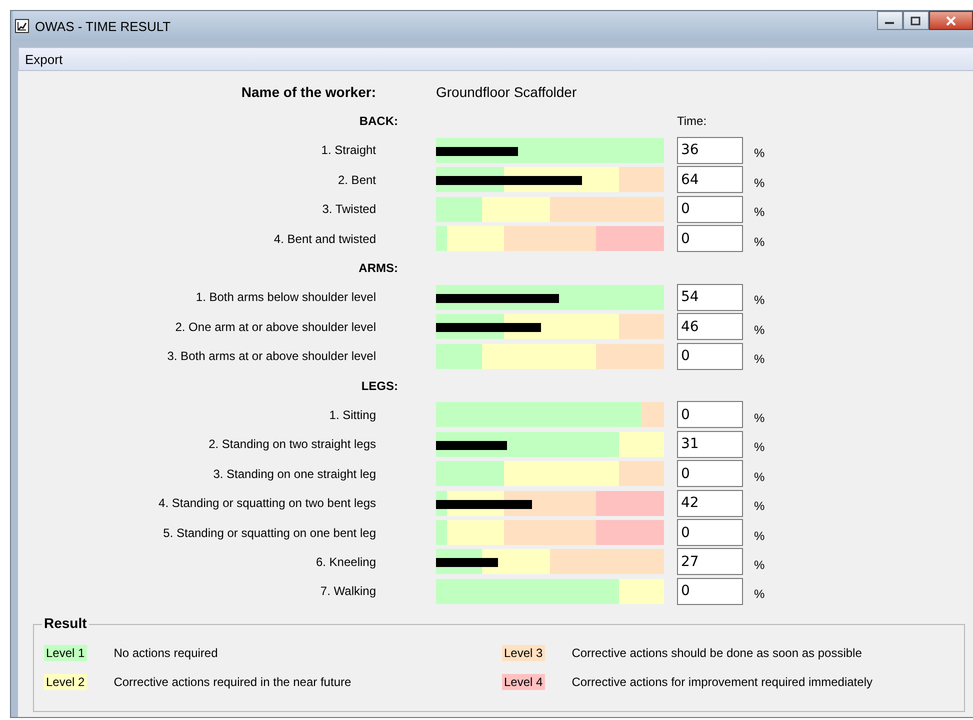 The image size is (973, 720). I want to click on posture-label: 1. Sitting, so click(352, 415).